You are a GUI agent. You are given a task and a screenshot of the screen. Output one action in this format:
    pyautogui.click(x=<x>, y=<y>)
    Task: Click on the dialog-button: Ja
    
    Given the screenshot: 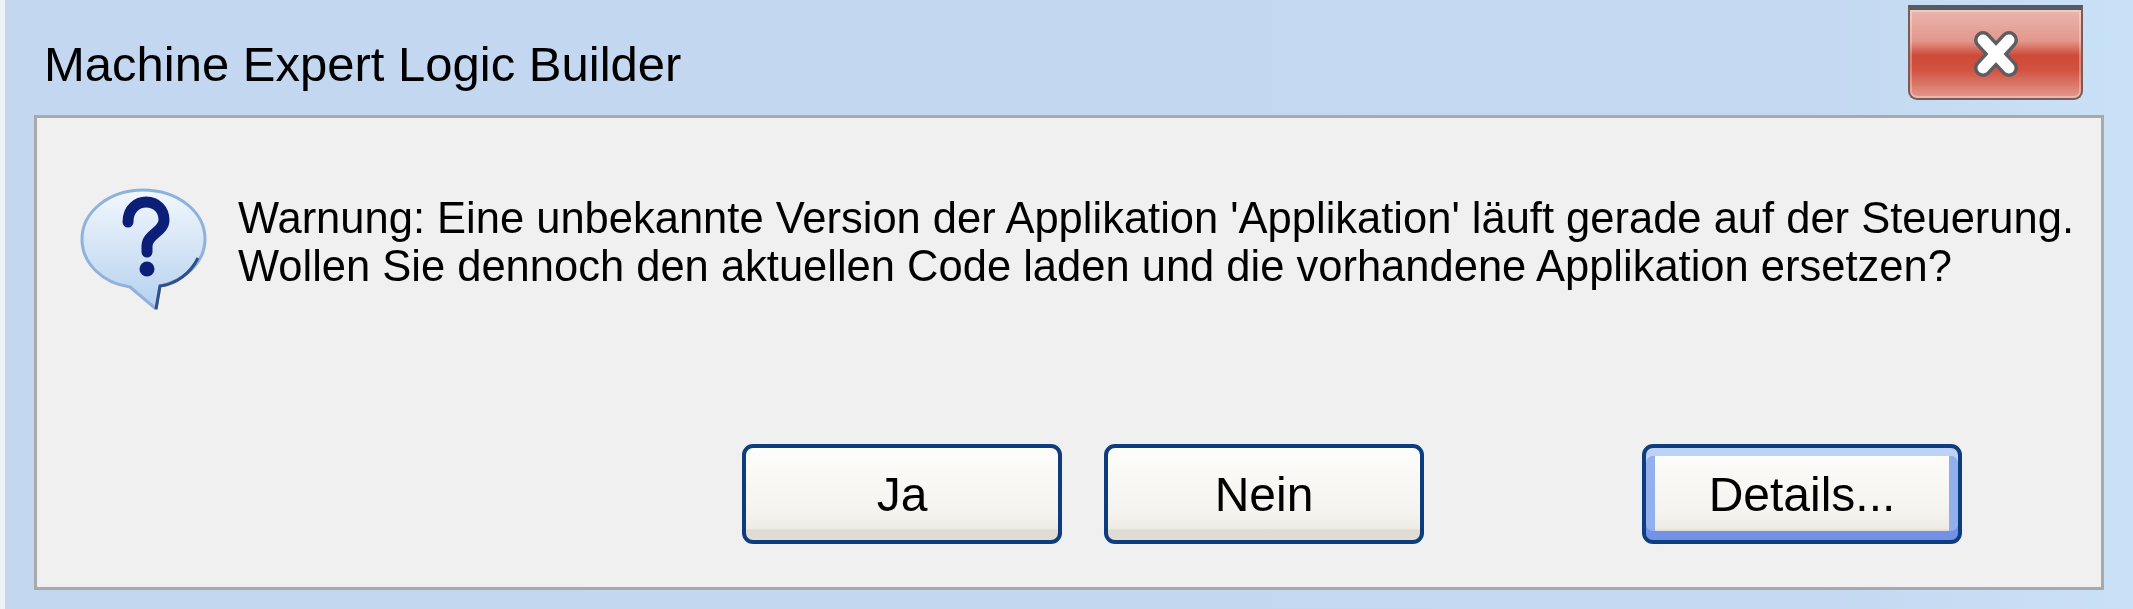 What is the action you would take?
    pyautogui.click(x=902, y=494)
    